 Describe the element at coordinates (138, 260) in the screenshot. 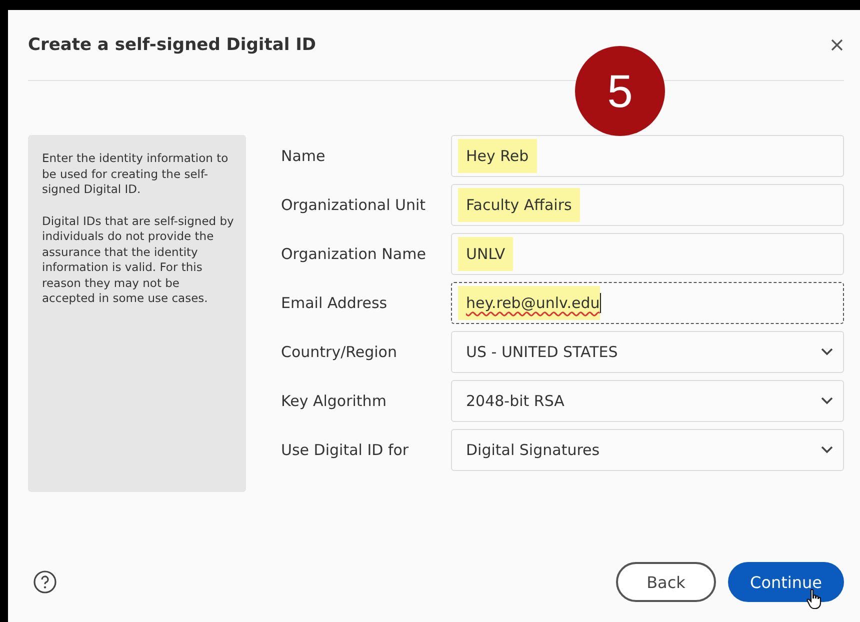

I see `info-paragraph: Digital IDs that are self-signed by individuals do not provide the assurance that the identity information is valid. For this reason they may not be accepted in some use cases.` at that location.